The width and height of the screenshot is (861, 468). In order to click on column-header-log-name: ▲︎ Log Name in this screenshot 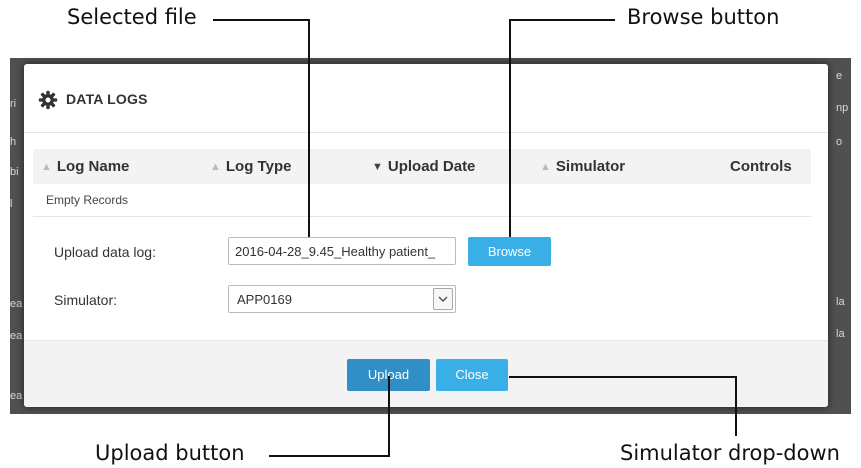, I will do `click(85, 166)`.